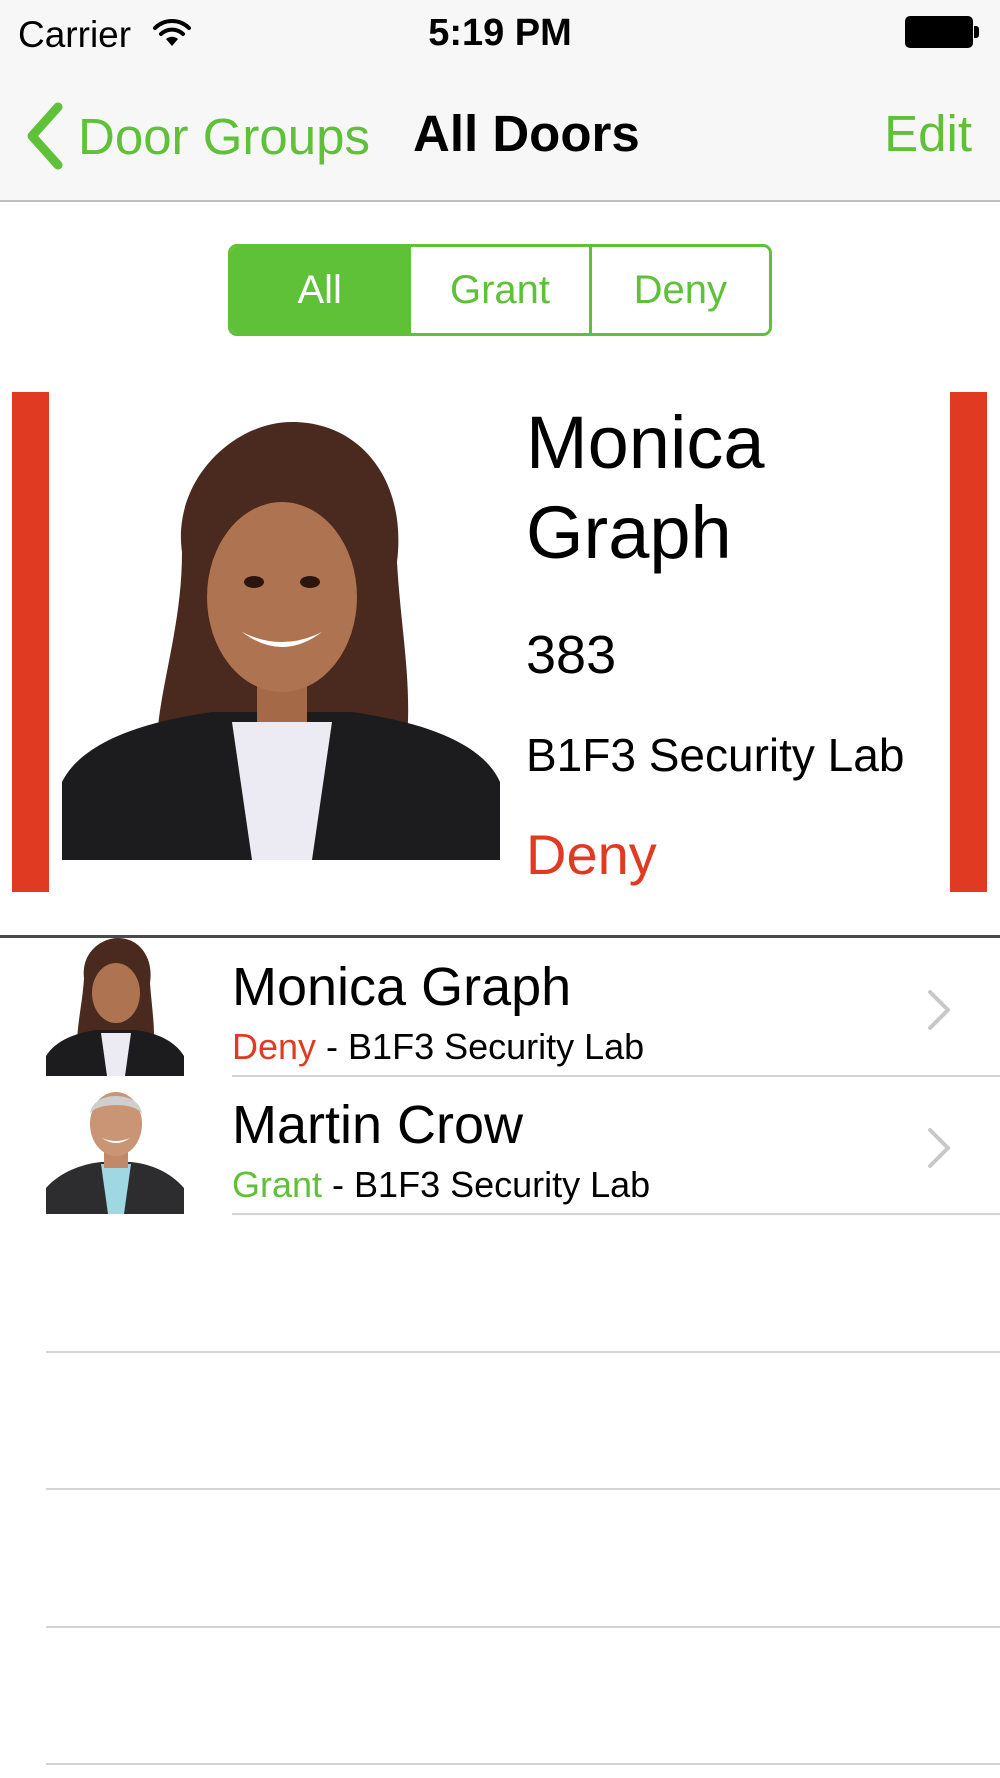  What do you see at coordinates (224, 136) in the screenshot?
I see `back-button-label: Door Groups` at bounding box center [224, 136].